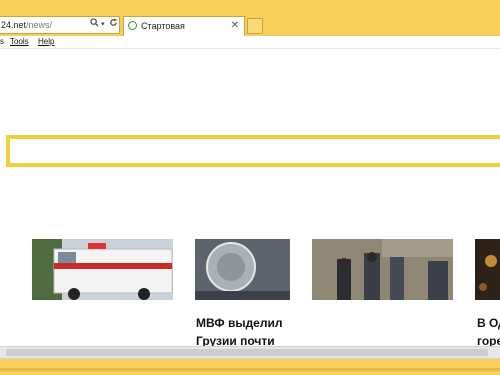 This screenshot has height=375, width=500. Describe the element at coordinates (255, 26) in the screenshot. I see `new-tab-button` at that location.